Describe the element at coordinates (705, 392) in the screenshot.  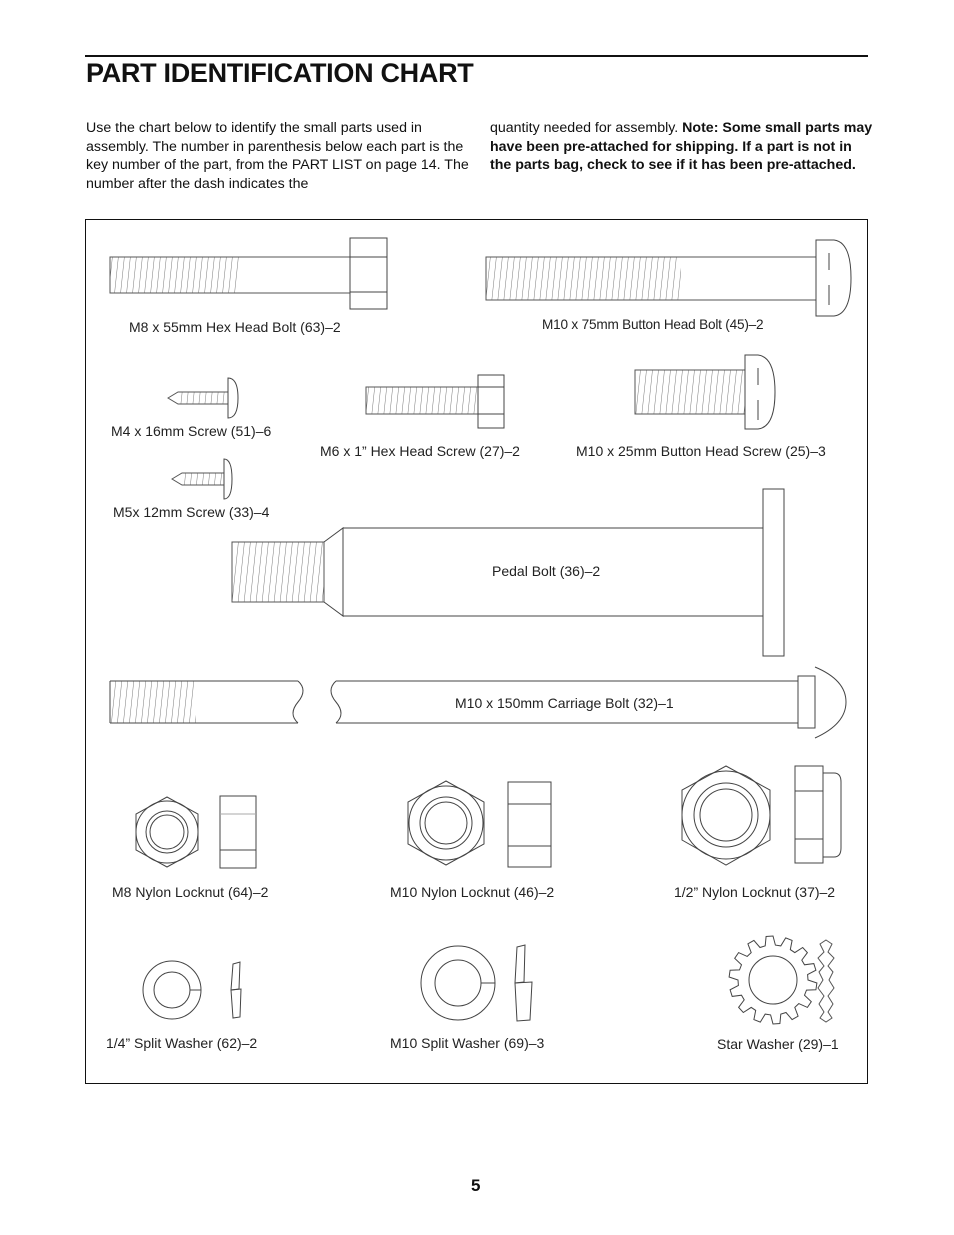
I see `button-head-screw-icon` at that location.